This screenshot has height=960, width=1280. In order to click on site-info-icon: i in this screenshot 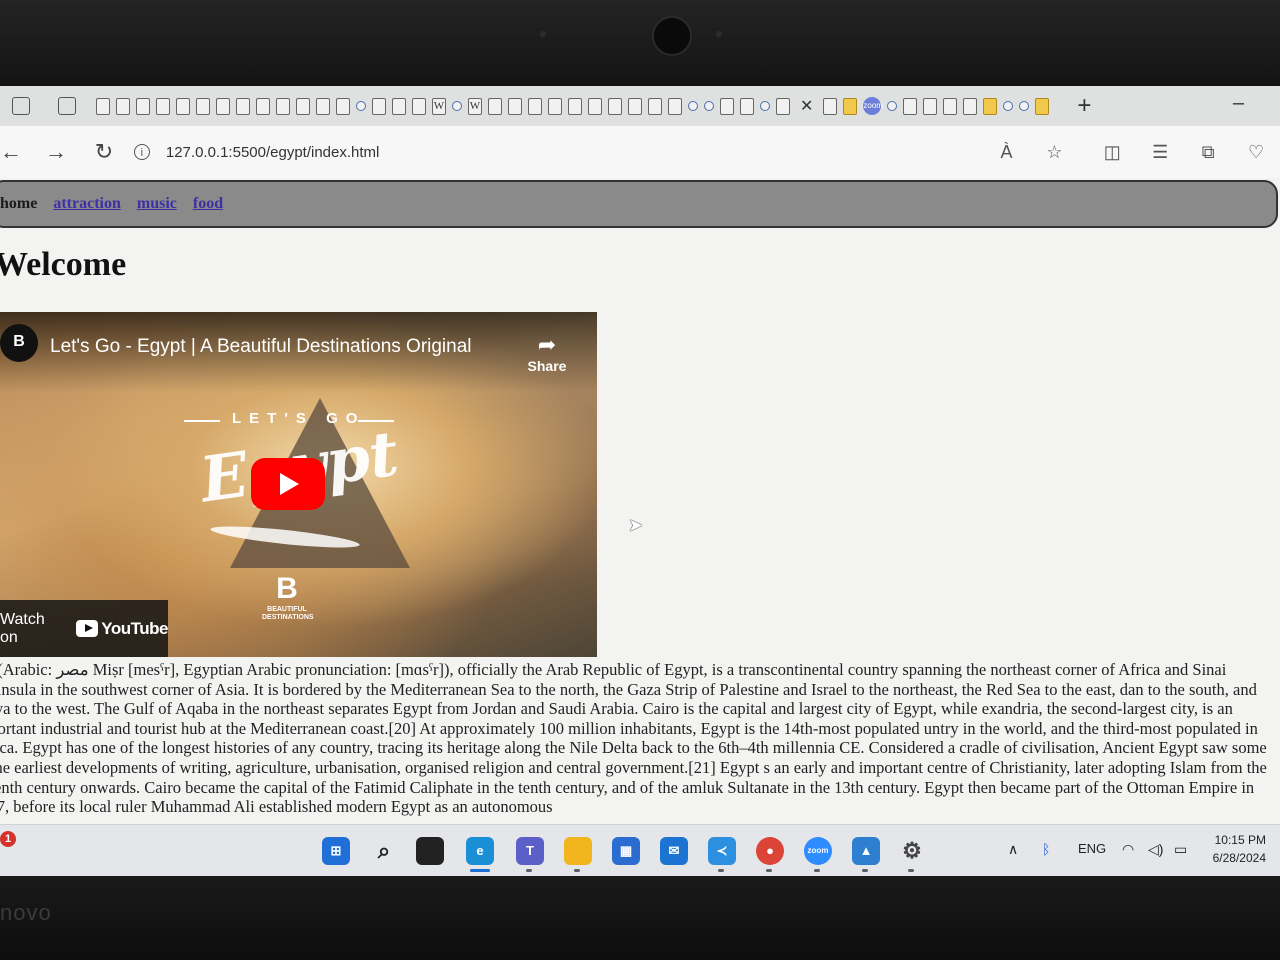, I will do `click(141, 152)`.